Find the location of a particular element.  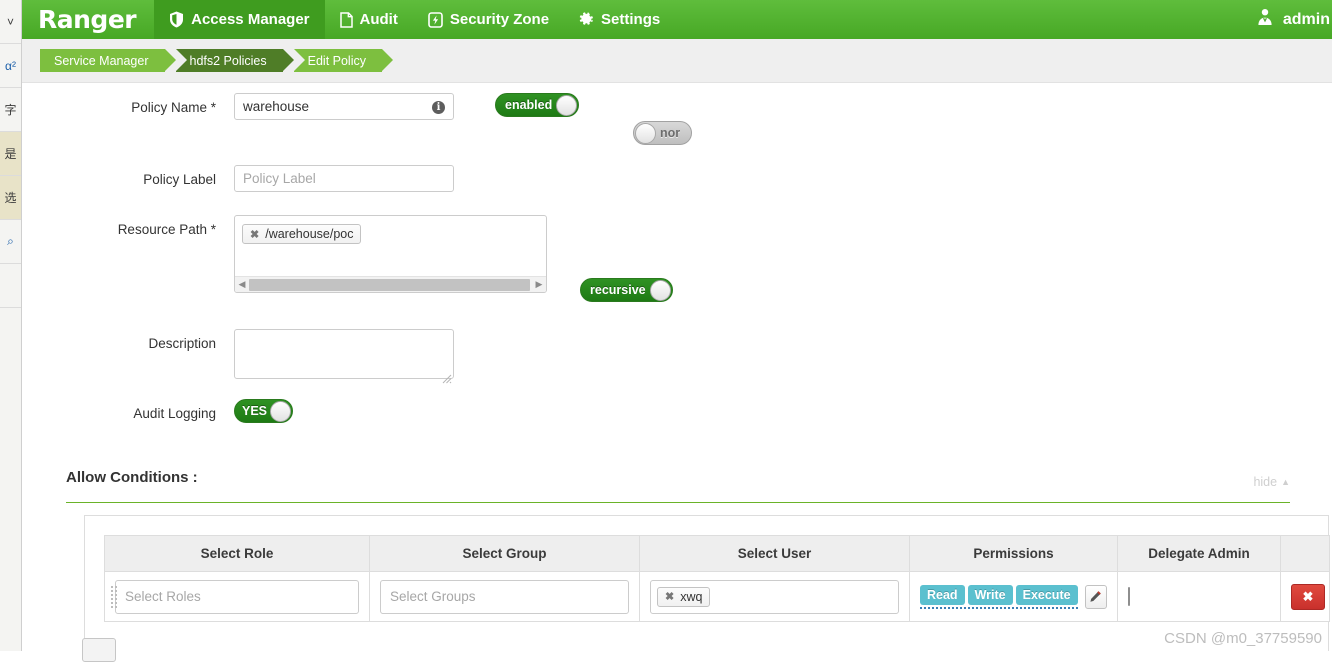

description-textarea is located at coordinates (344, 354).